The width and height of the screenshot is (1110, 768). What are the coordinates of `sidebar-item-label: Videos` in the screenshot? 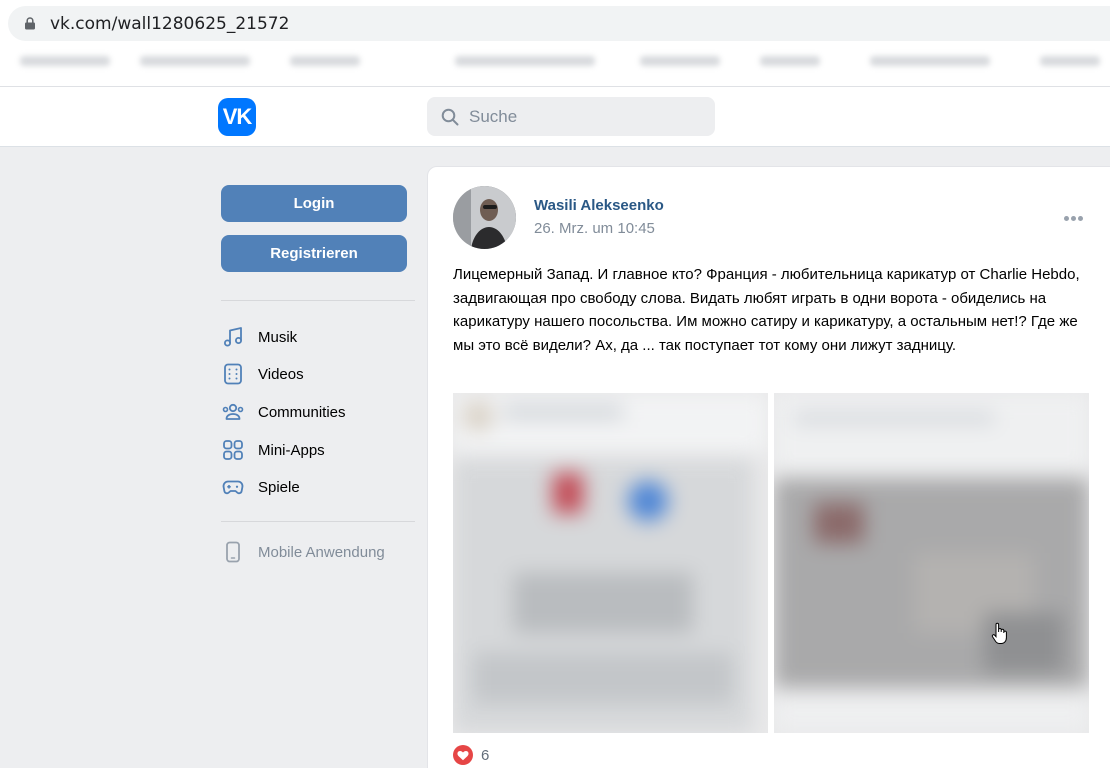 It's located at (281, 374).